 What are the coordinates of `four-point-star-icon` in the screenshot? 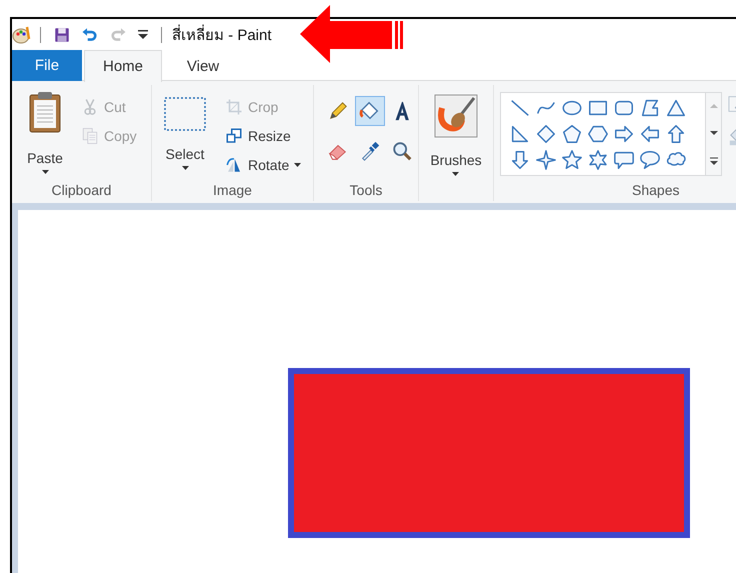 It's located at (546, 160).